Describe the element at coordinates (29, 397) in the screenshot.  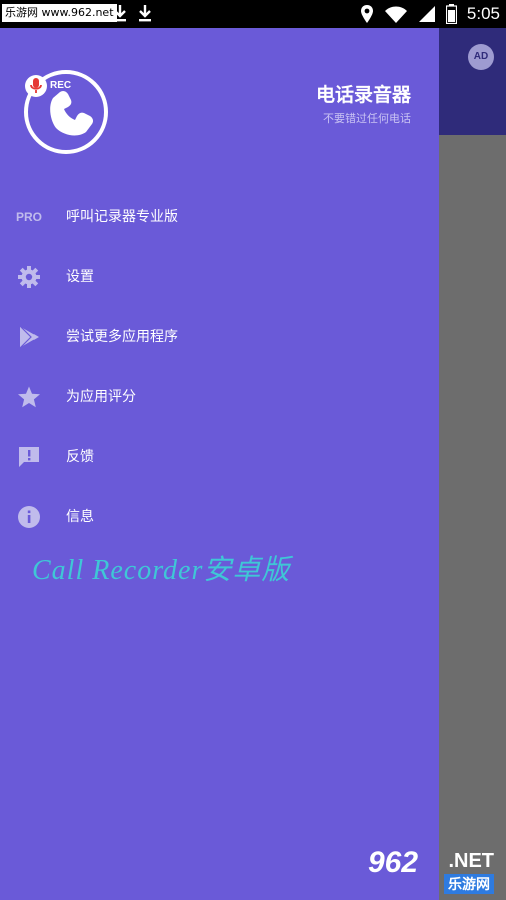
I see `star-icon` at that location.